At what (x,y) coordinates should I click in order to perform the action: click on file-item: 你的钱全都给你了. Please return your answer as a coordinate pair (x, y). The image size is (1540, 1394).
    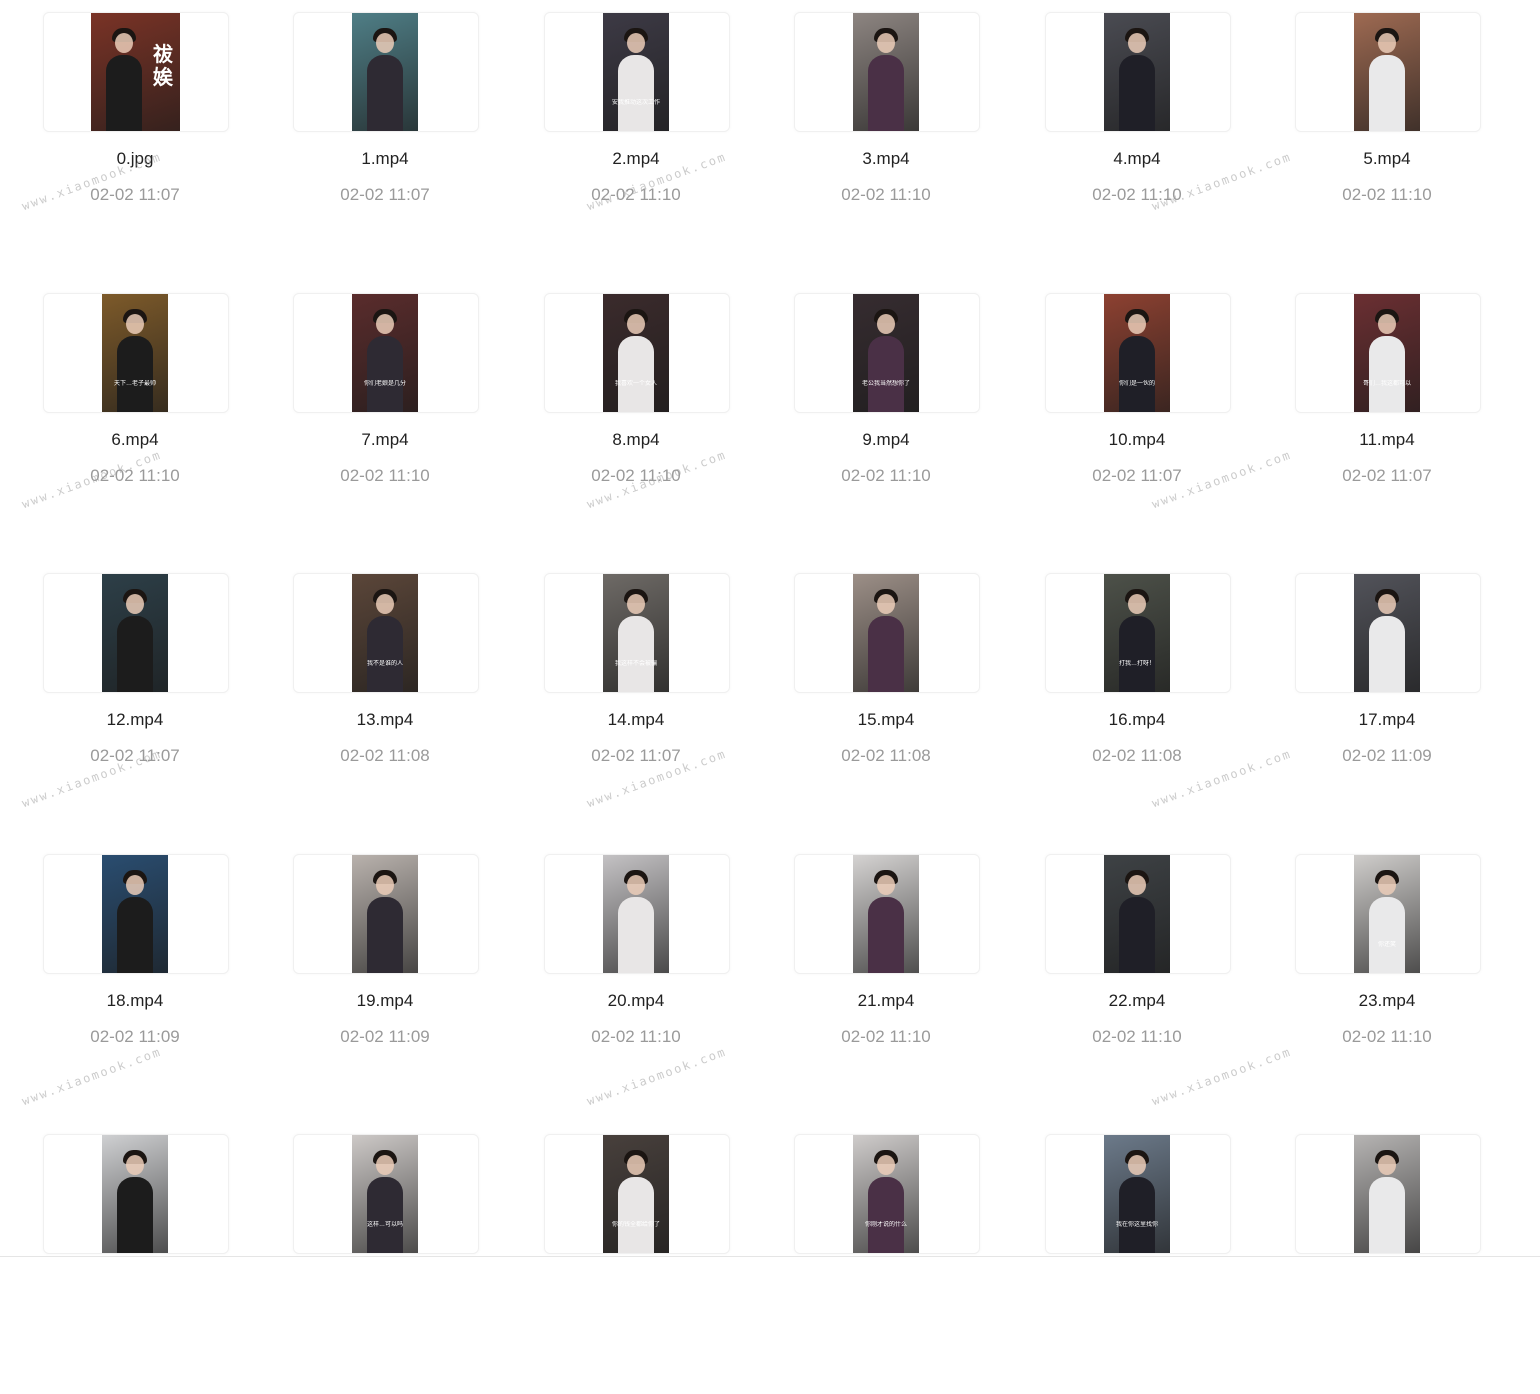
    Looking at the image, I should click on (649, 1264).